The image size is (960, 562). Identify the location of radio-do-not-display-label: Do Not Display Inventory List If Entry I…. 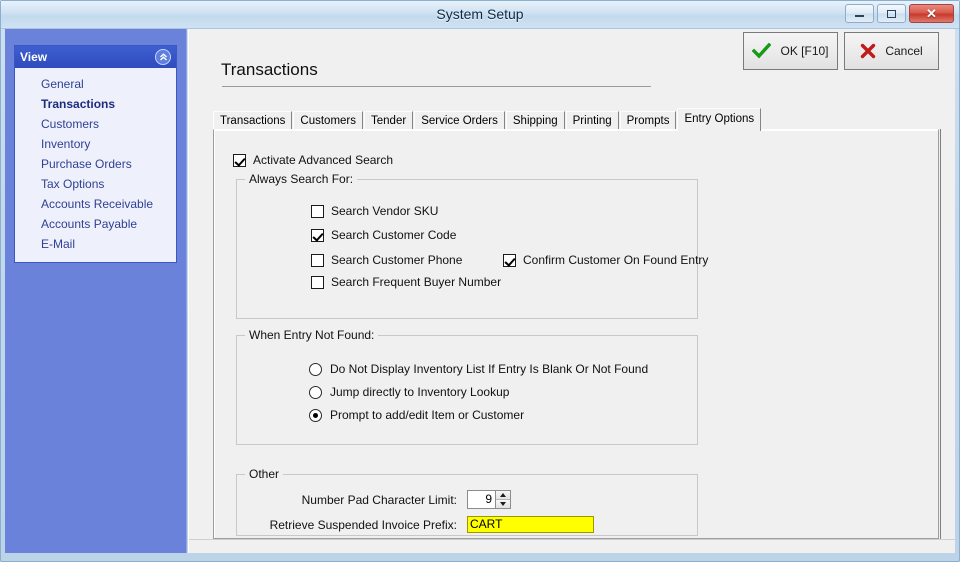
(489, 369).